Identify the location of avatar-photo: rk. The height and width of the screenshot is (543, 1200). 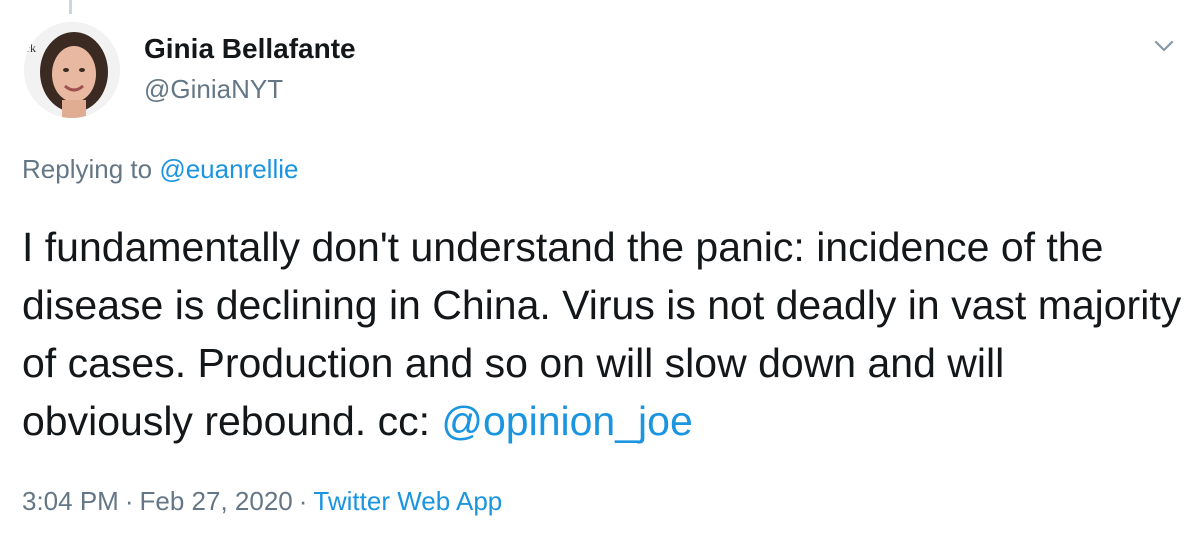
(72, 70).